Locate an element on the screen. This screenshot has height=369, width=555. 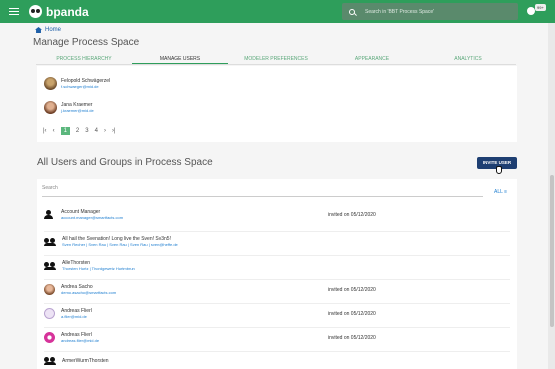
pagination: |‹ ‹ 1 2 3 4 › ›| is located at coordinates (82, 131).